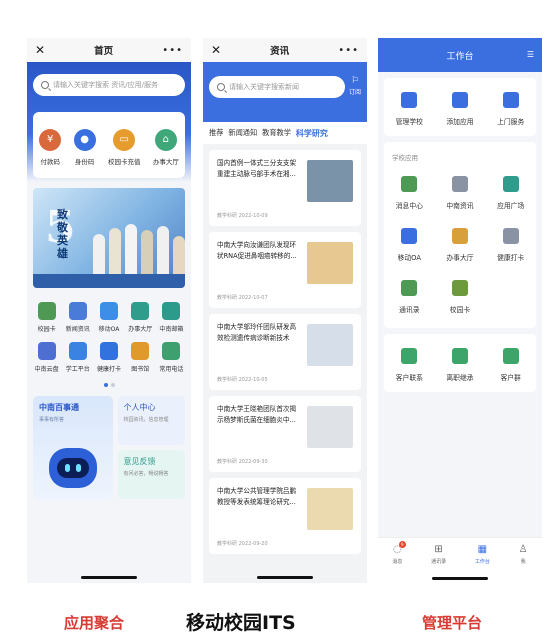 The image size is (547, 644). What do you see at coordinates (242, 133) in the screenshot?
I see `news-tab: 新闻通知` at bounding box center [242, 133].